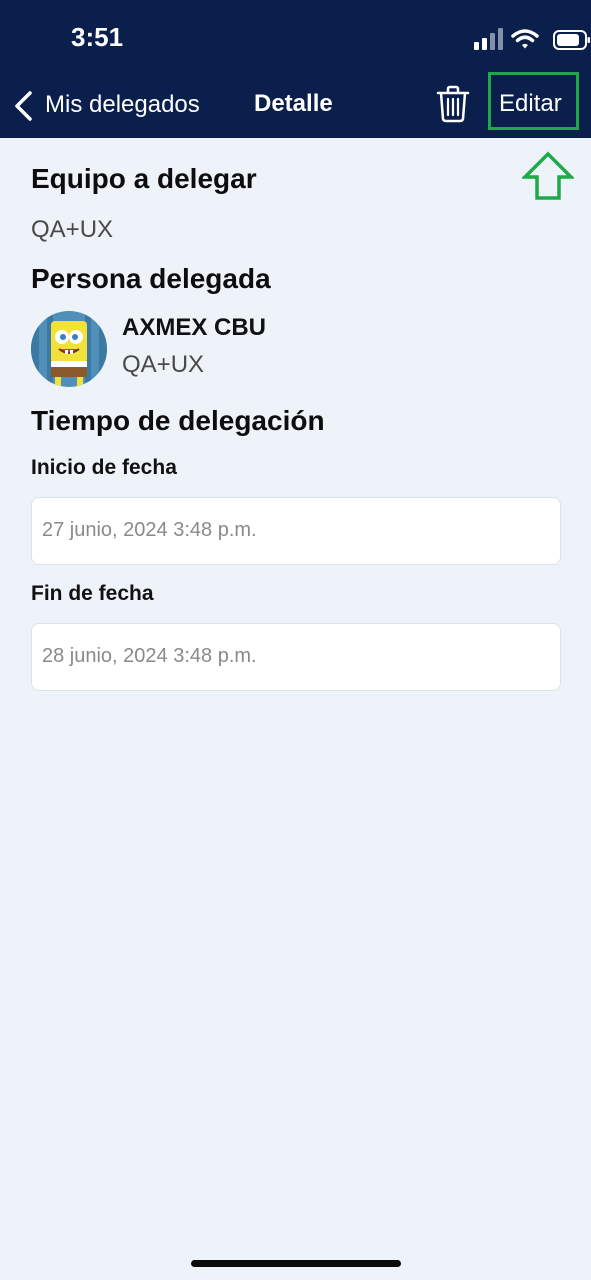  I want to click on page-title: Detalle, so click(293, 103).